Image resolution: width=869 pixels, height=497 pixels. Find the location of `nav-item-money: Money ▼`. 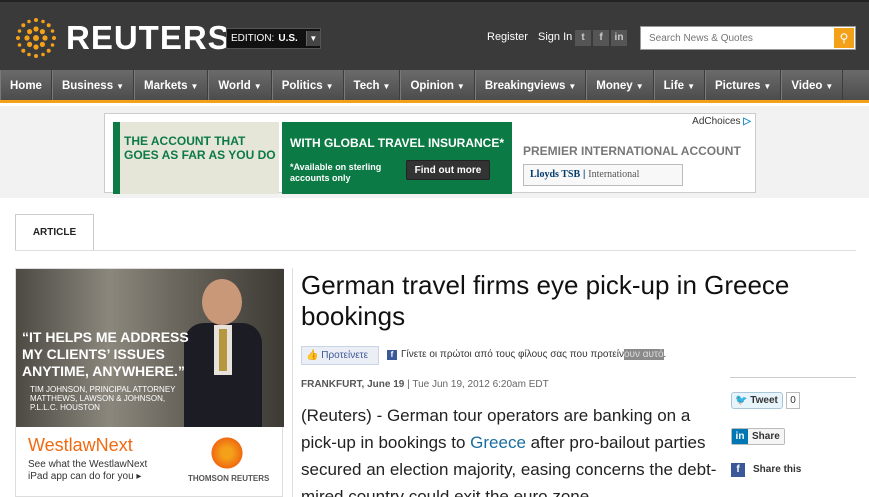

nav-item-money: Money ▼ is located at coordinates (620, 85).